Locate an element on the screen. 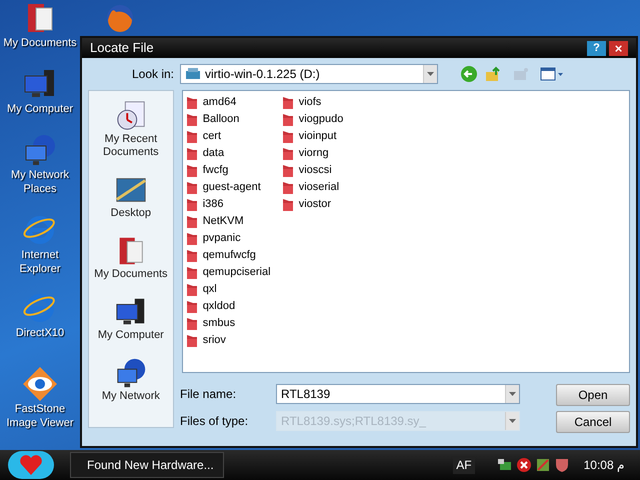 The image size is (640, 480). folder-name: qemufwcfg is located at coordinates (229, 255).